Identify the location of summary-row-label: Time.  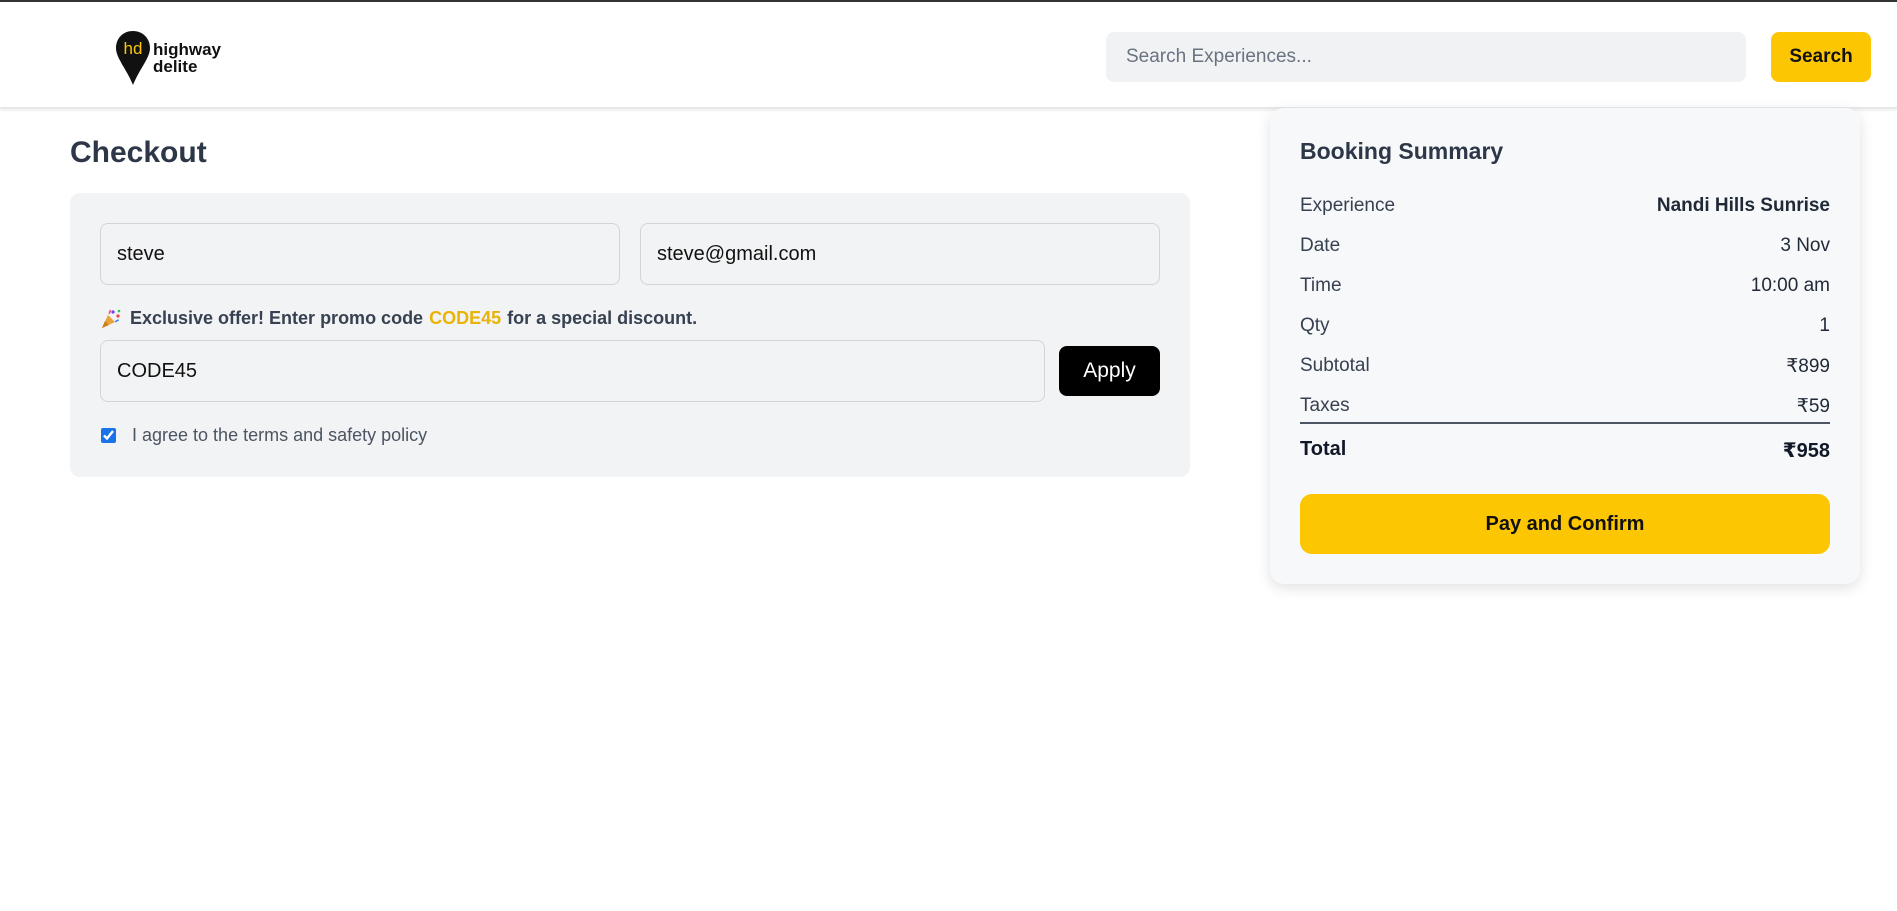
(1321, 285).